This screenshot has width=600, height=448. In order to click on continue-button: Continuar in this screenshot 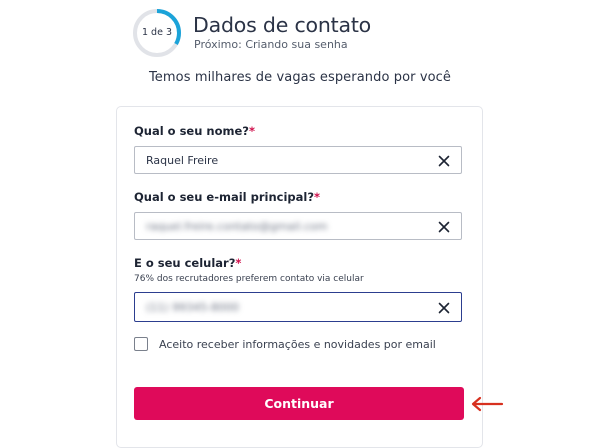, I will do `click(299, 403)`.